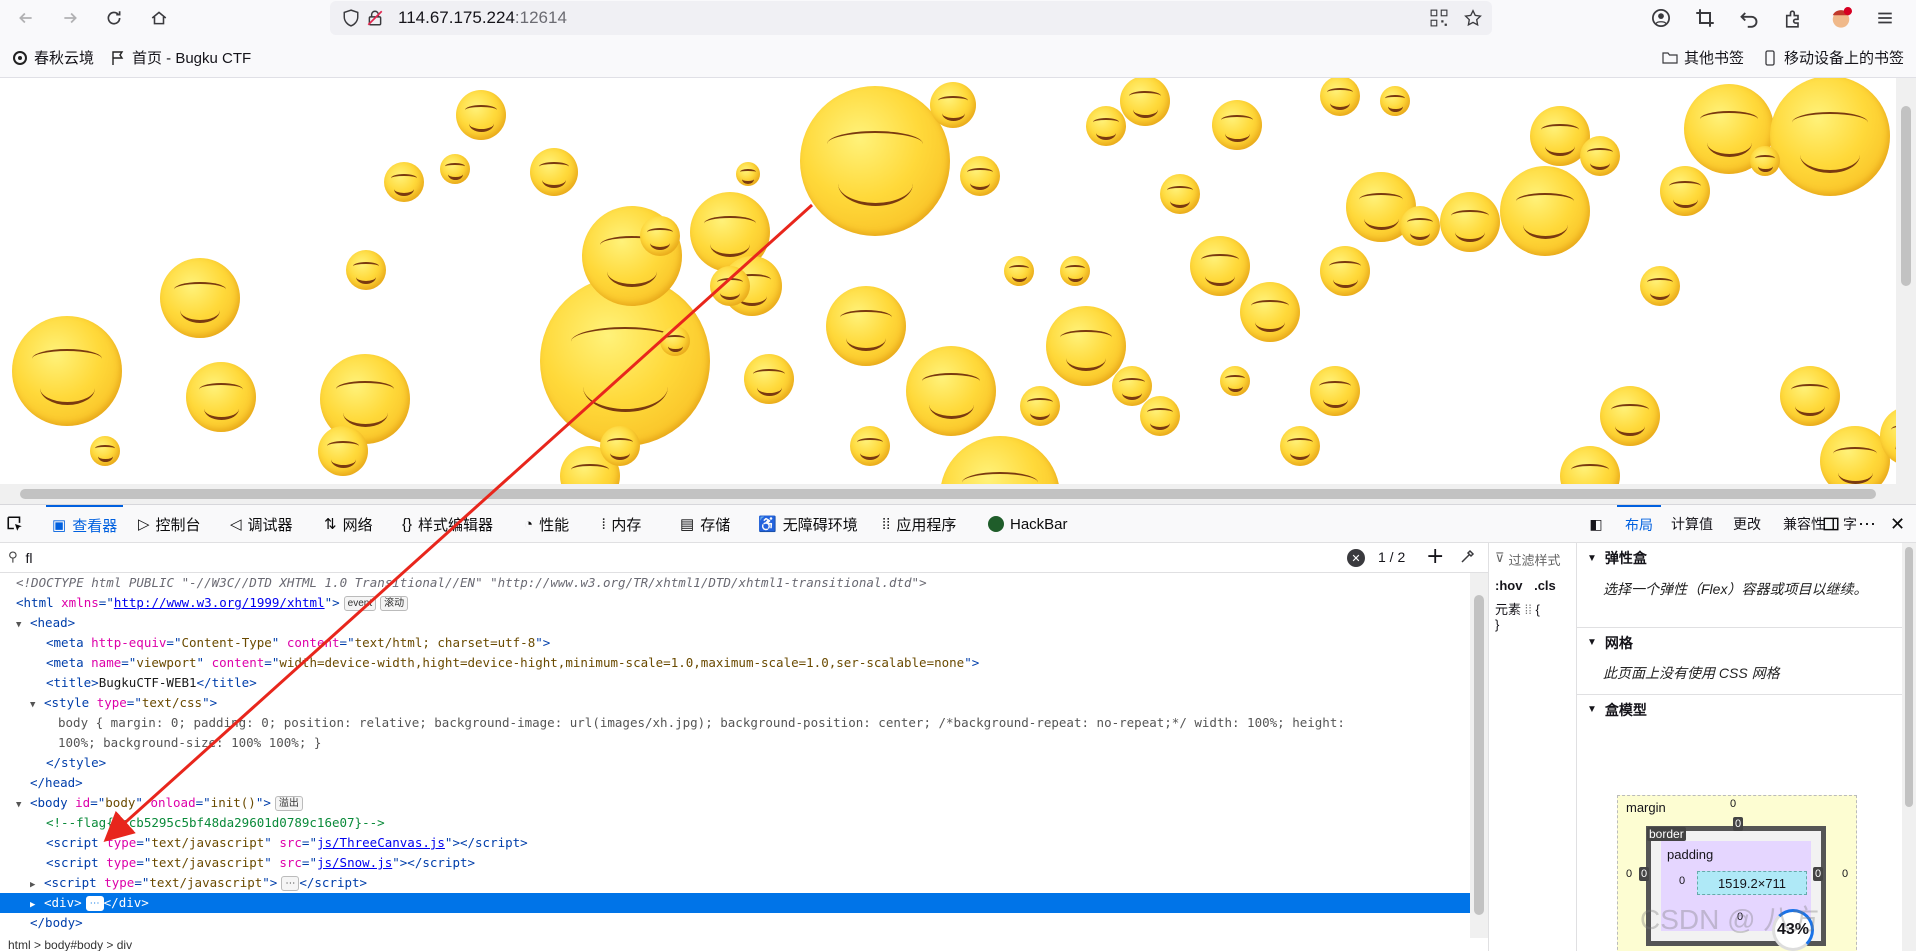 The height and width of the screenshot is (951, 1916). I want to click on section-flexbox-header: ▼ 弹性盒, so click(1746, 558).